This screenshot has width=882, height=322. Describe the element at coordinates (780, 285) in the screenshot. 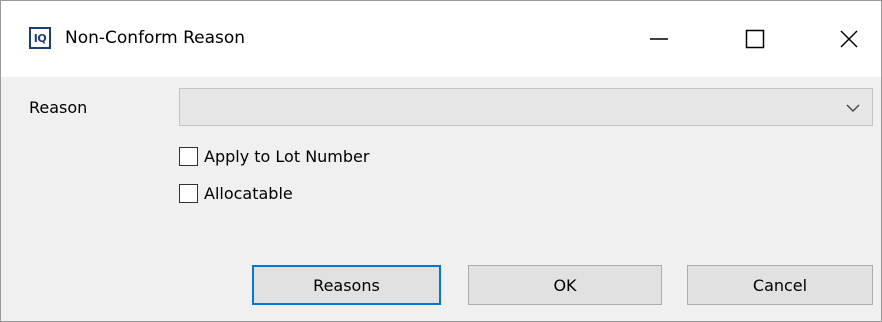

I see `cancel-button: Cancel` at that location.